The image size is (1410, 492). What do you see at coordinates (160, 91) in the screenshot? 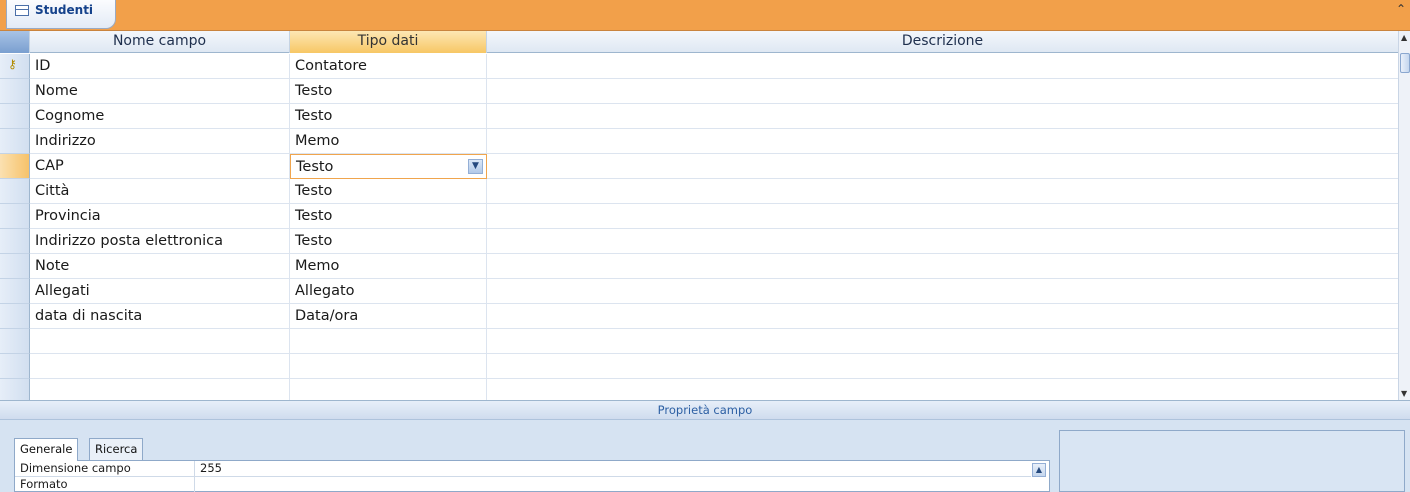
I see `field-name-cell: Nome` at bounding box center [160, 91].